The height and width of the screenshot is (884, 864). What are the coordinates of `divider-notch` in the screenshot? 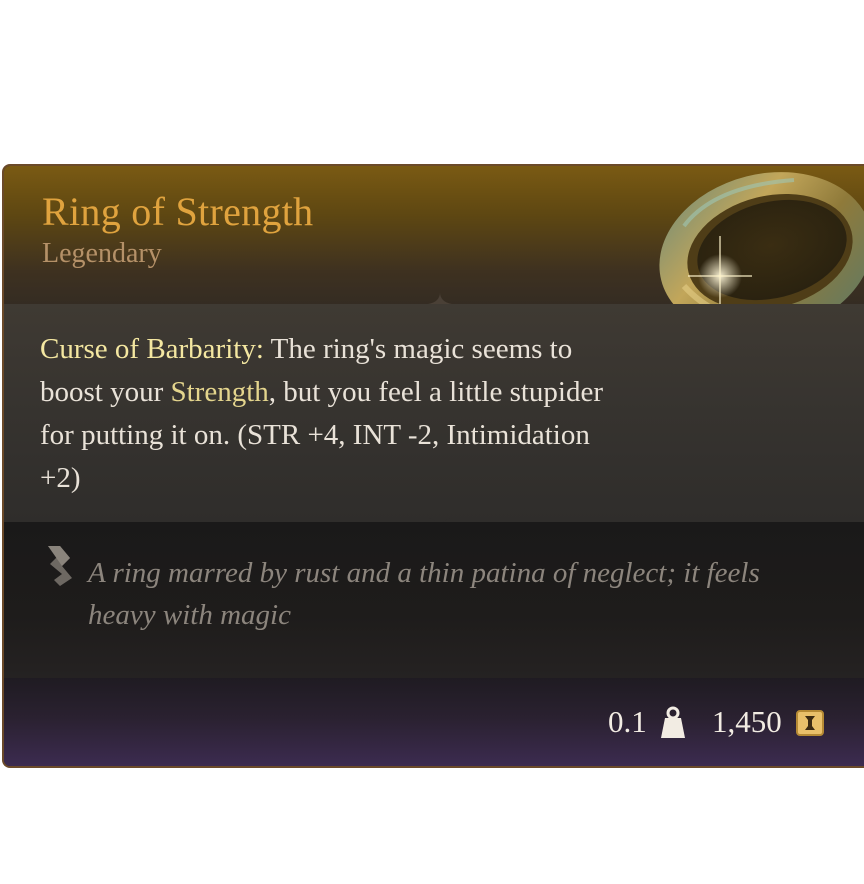 It's located at (440, 298).